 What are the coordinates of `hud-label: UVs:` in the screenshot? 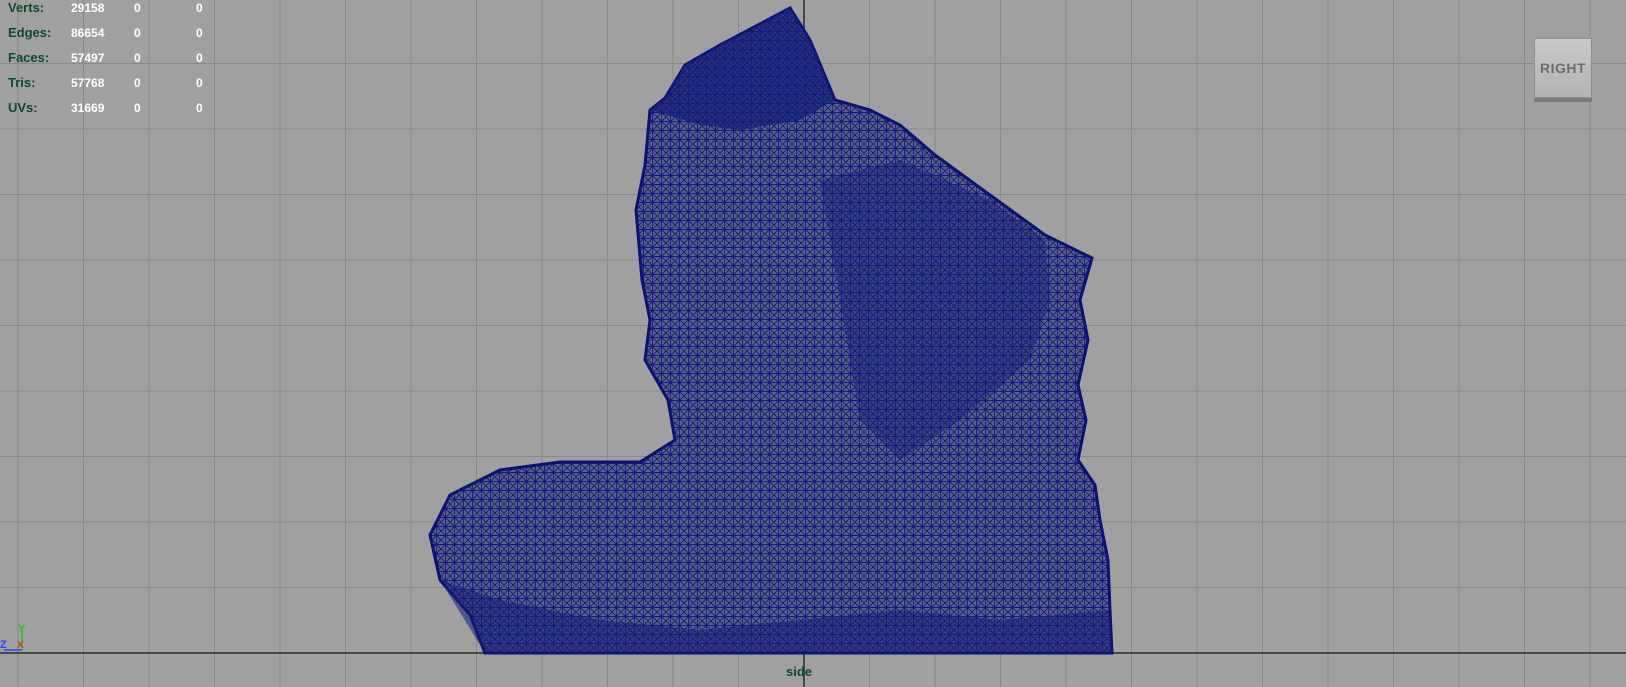 It's located at (23, 107).